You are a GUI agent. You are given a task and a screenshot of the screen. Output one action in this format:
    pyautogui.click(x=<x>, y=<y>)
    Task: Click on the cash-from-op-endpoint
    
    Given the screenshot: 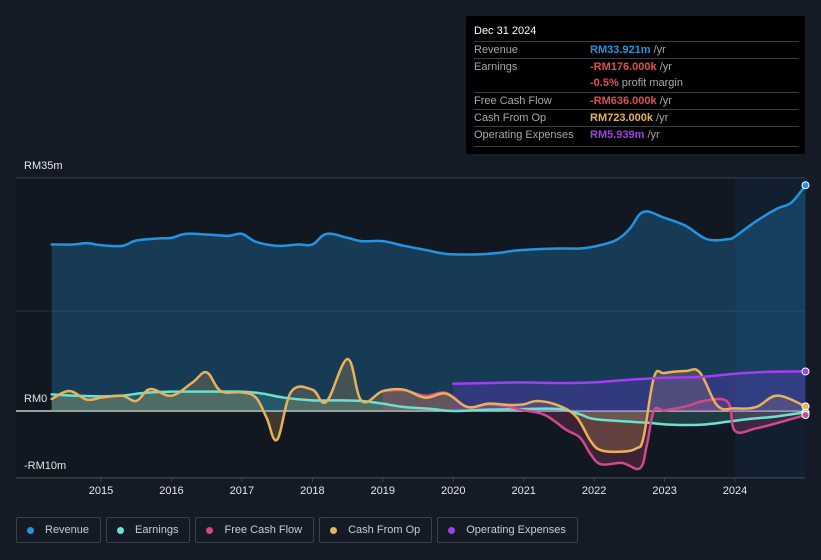 What is the action you would take?
    pyautogui.click(x=805, y=406)
    